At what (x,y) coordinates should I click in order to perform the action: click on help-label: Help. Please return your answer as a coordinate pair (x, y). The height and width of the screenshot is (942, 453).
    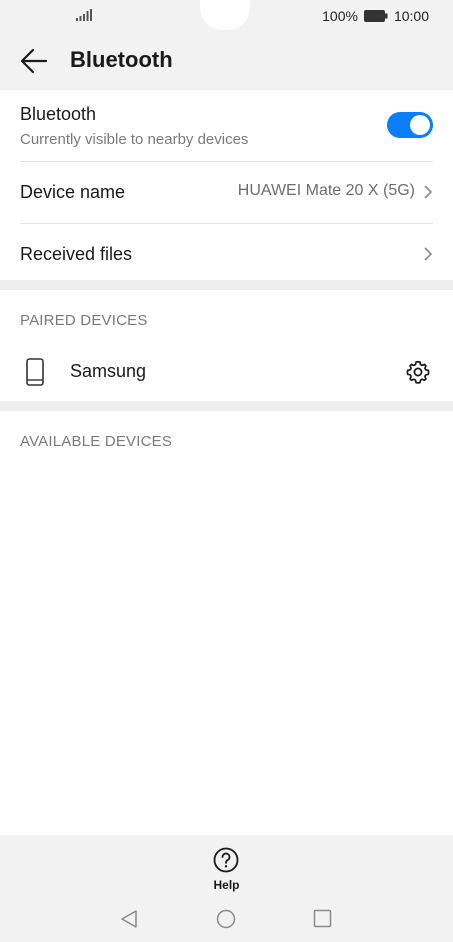
    Looking at the image, I should click on (226, 885).